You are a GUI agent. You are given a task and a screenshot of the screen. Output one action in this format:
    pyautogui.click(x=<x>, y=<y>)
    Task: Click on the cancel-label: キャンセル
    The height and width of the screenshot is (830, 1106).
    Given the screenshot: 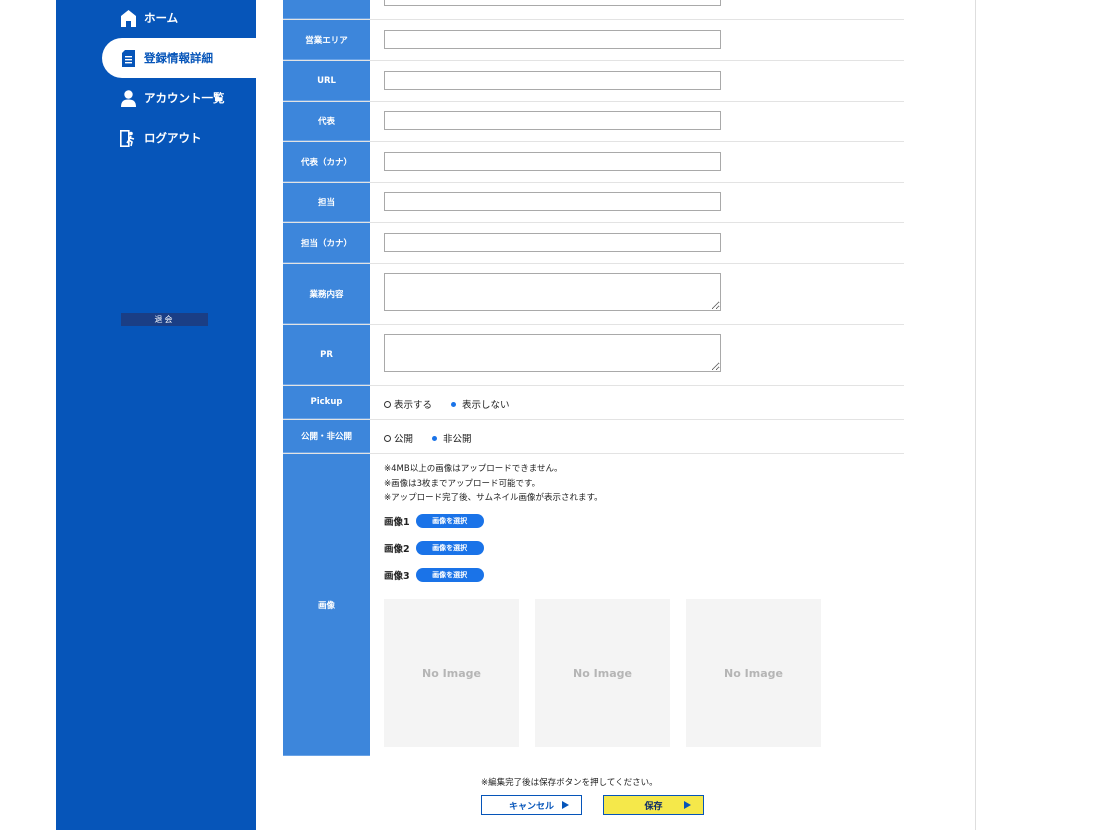 What is the action you would take?
    pyautogui.click(x=531, y=806)
    